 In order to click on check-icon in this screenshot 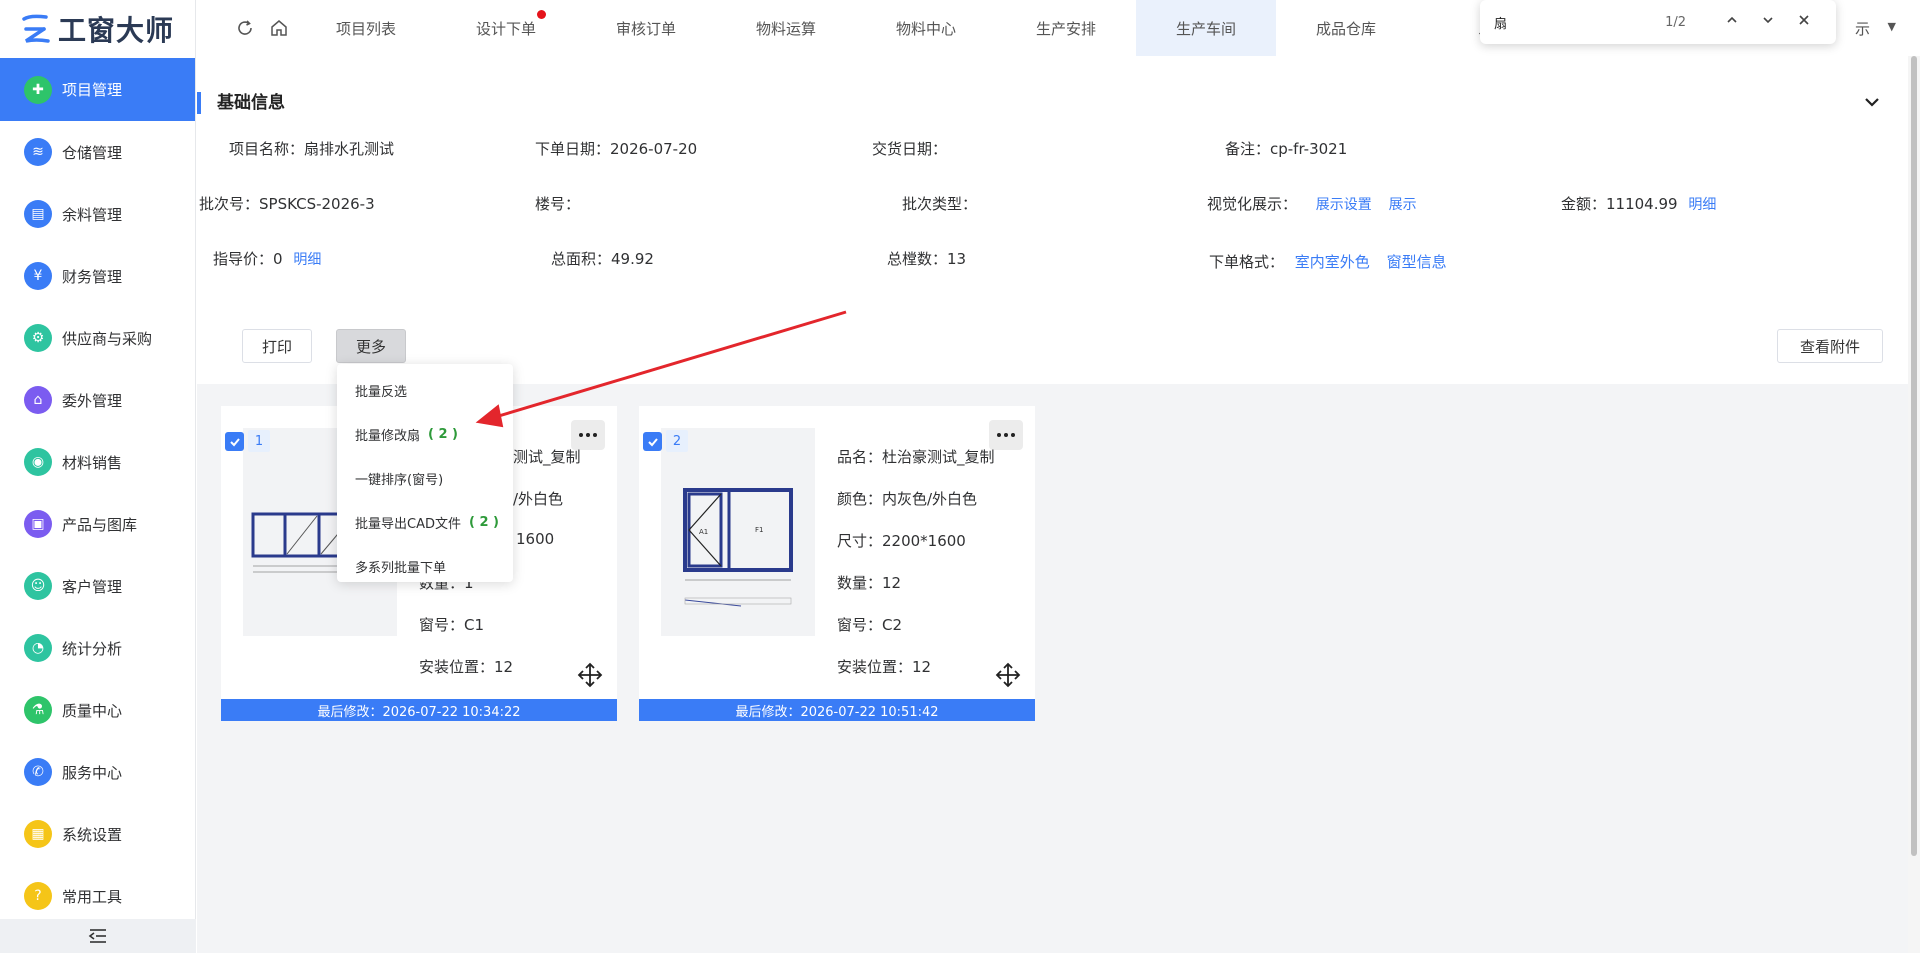, I will do `click(652, 441)`.